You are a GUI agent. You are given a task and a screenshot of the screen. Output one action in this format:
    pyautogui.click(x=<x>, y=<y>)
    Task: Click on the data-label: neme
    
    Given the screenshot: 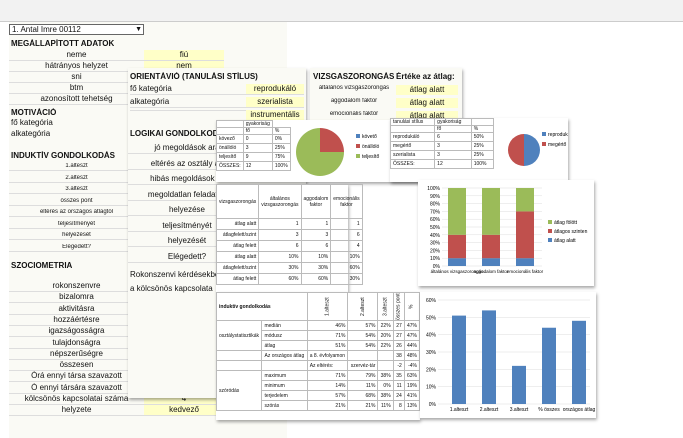 What is the action you would take?
    pyautogui.click(x=76, y=55)
    